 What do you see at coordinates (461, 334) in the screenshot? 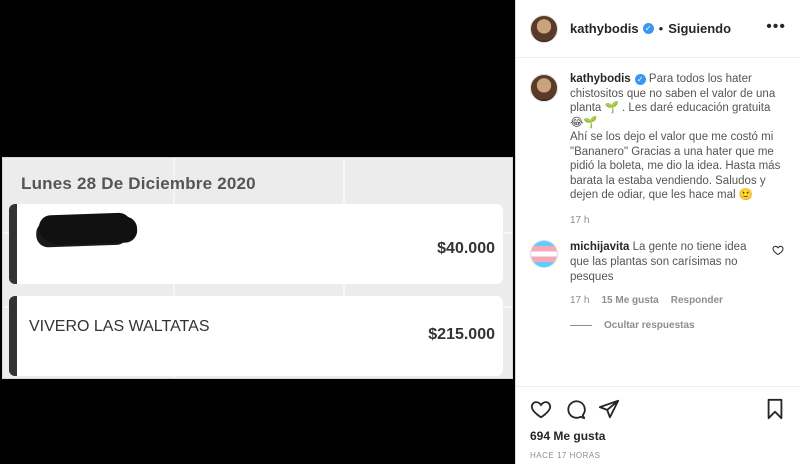
I see `entry-amount: $215.000` at bounding box center [461, 334].